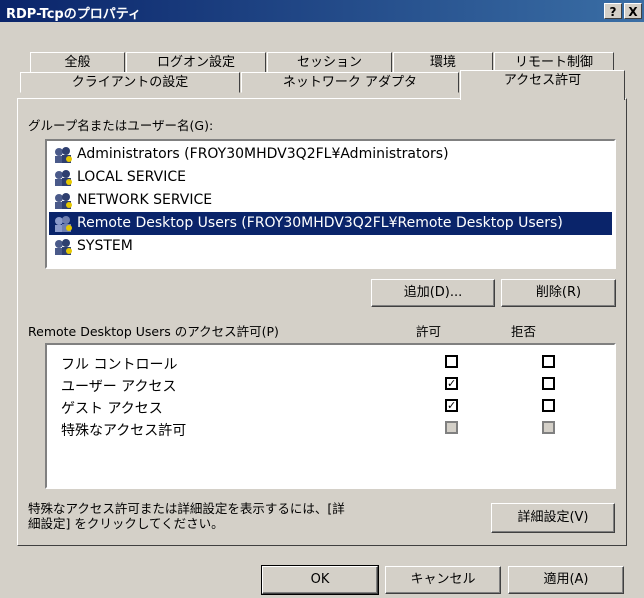 This screenshot has width=644, height=598. What do you see at coordinates (196, 62) in the screenshot?
I see `tab-logon-settings: ログオン設定` at bounding box center [196, 62].